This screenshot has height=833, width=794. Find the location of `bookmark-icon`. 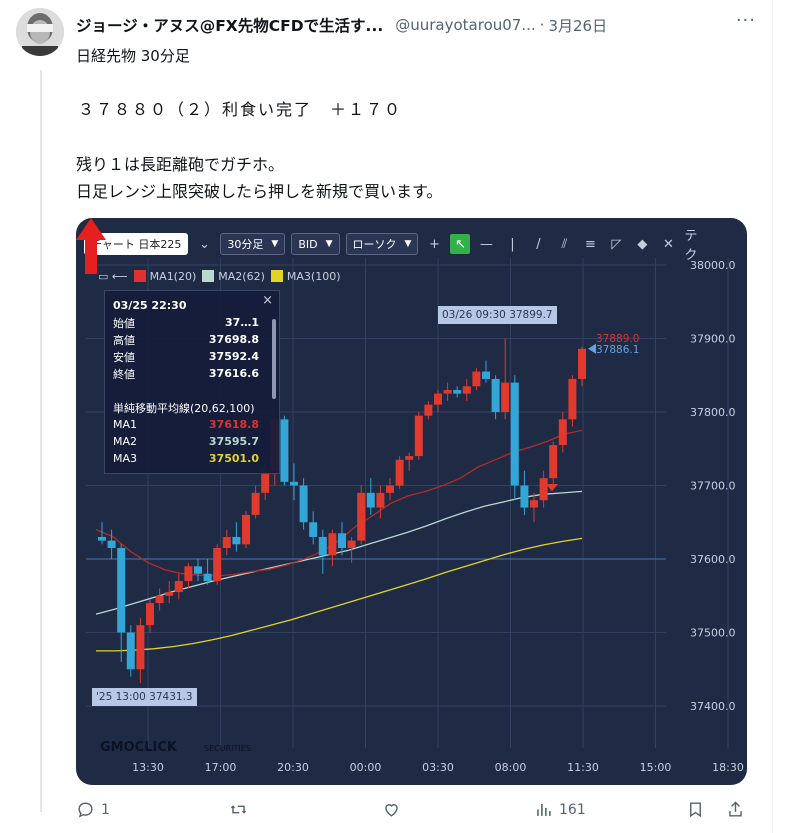

bookmark-icon is located at coordinates (695, 810).